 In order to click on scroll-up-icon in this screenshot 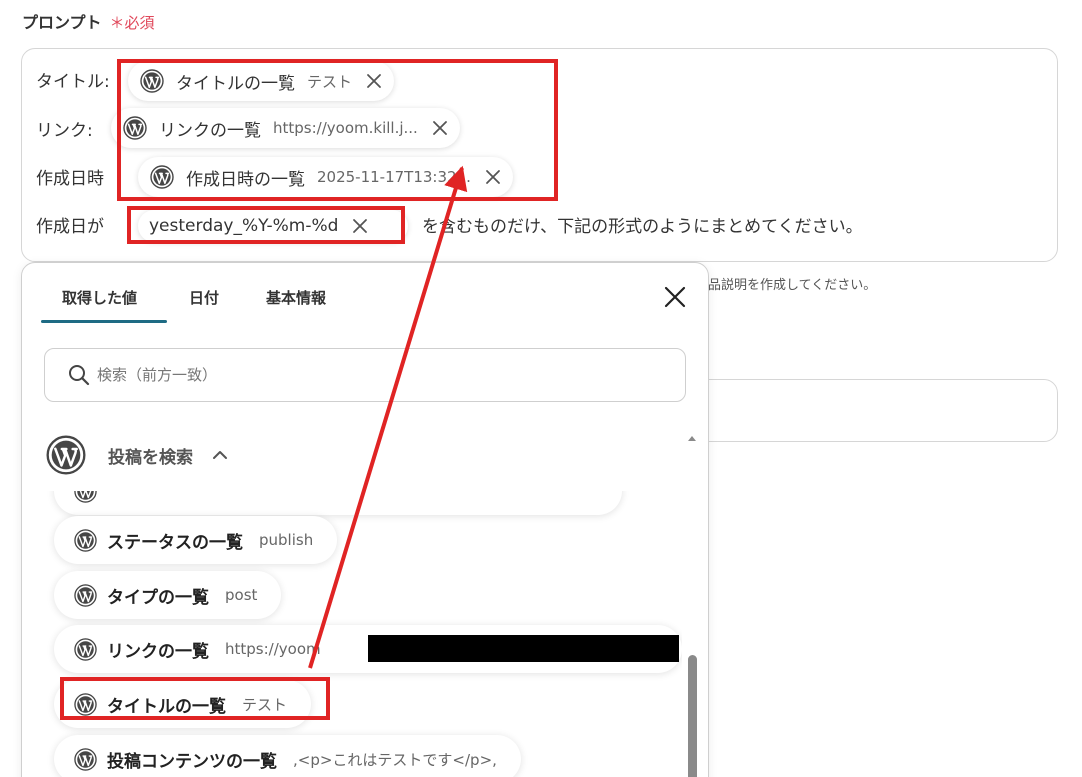, I will do `click(692, 438)`.